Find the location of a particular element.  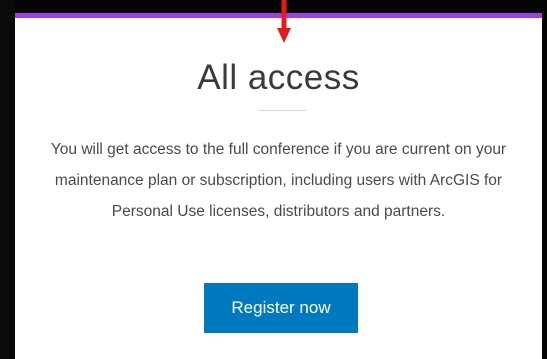

card-title: All access is located at coordinates (278, 77).